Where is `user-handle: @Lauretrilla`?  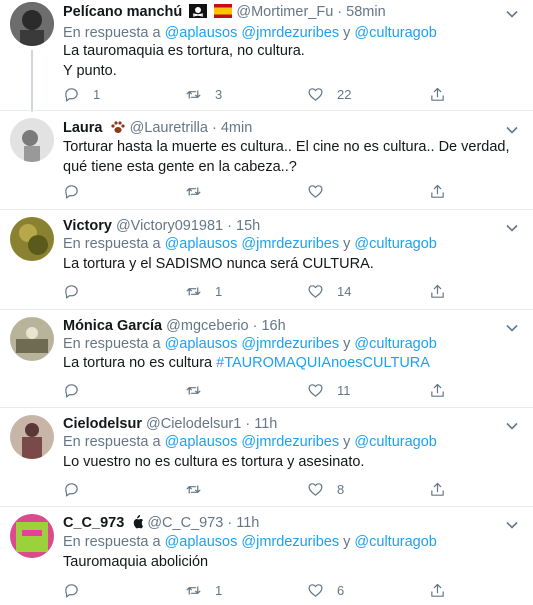
user-handle: @Lauretrilla is located at coordinates (169, 128).